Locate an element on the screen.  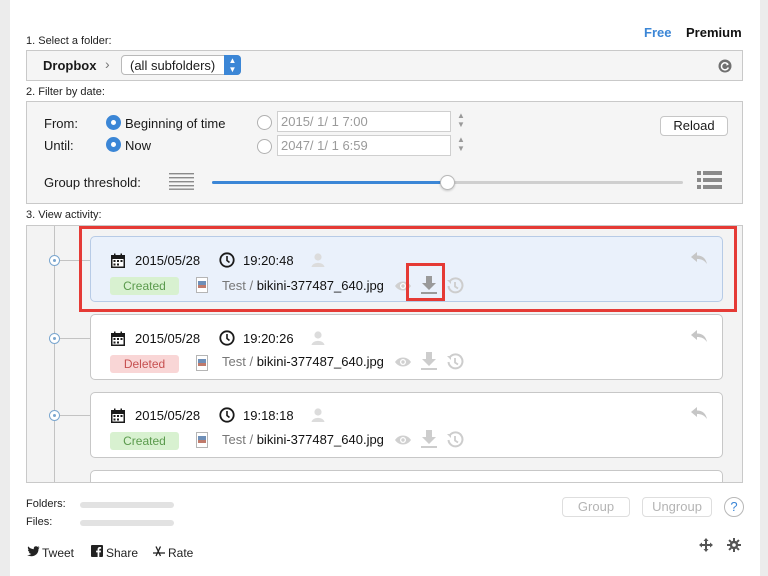
plan-free-link: Free is located at coordinates (657, 32).